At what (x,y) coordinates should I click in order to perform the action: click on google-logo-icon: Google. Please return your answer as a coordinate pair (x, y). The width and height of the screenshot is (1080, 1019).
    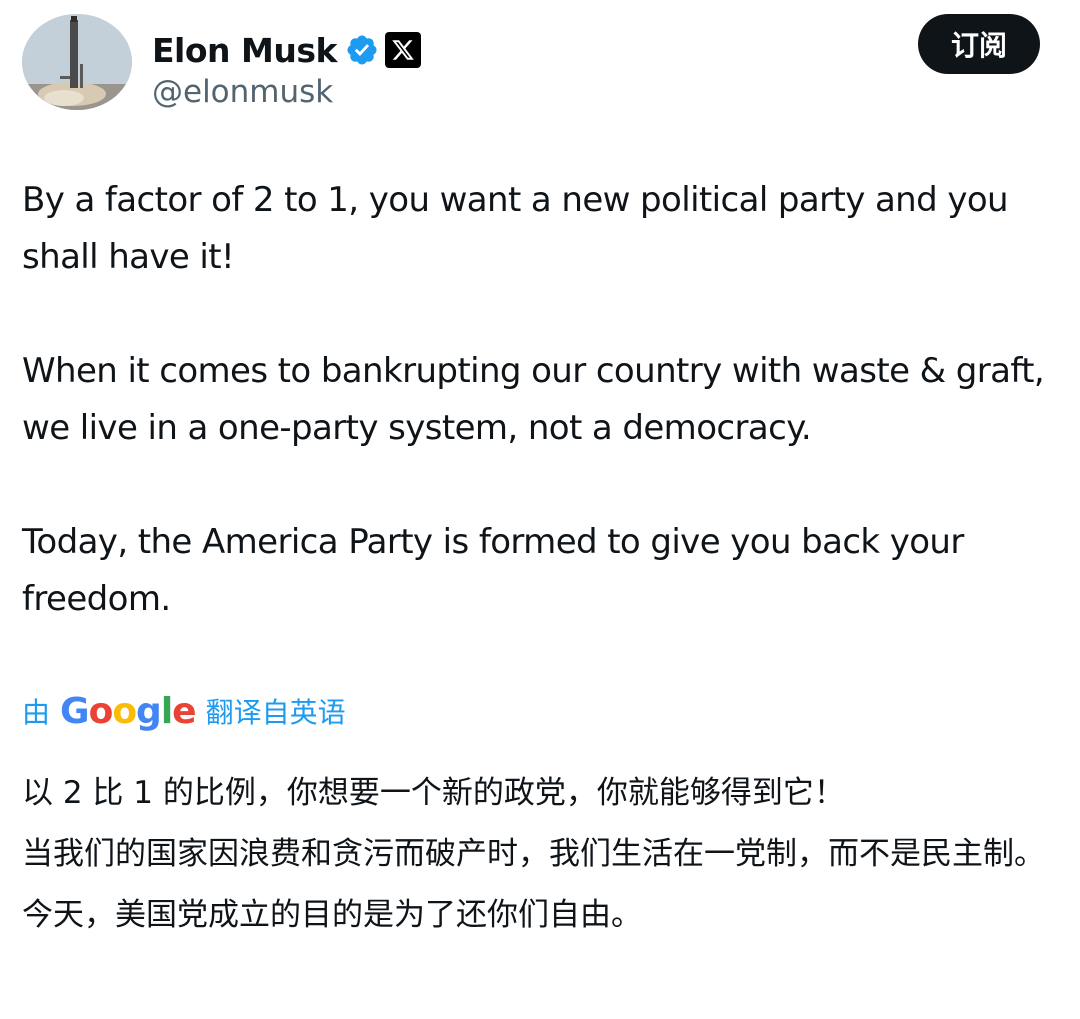
    Looking at the image, I should click on (128, 711).